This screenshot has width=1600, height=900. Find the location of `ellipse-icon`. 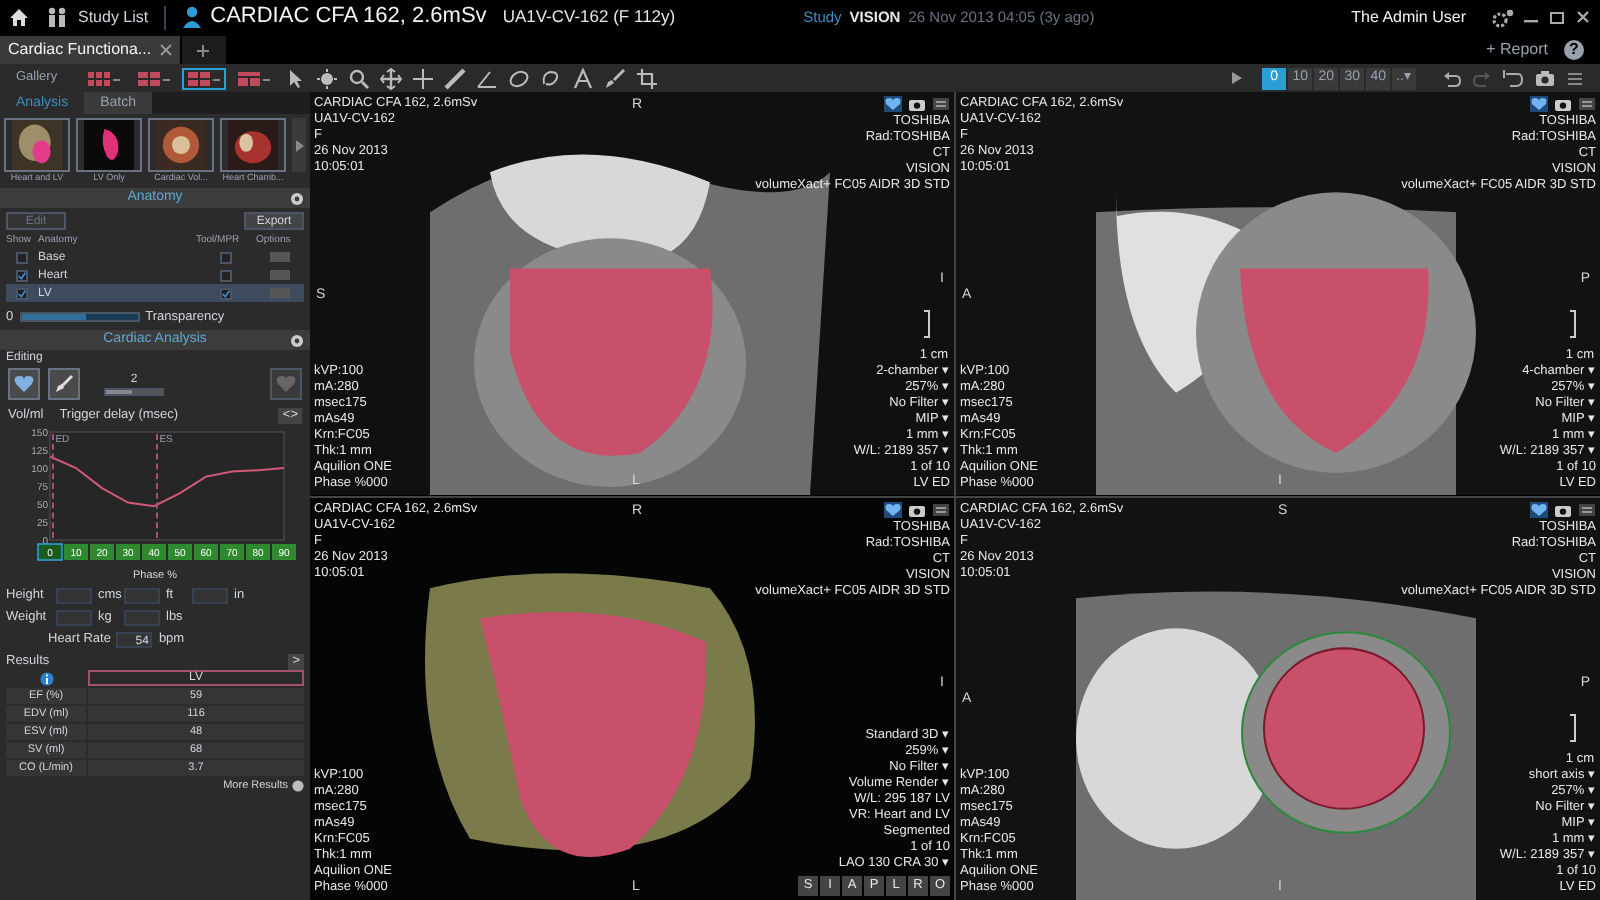

ellipse-icon is located at coordinates (518, 78).